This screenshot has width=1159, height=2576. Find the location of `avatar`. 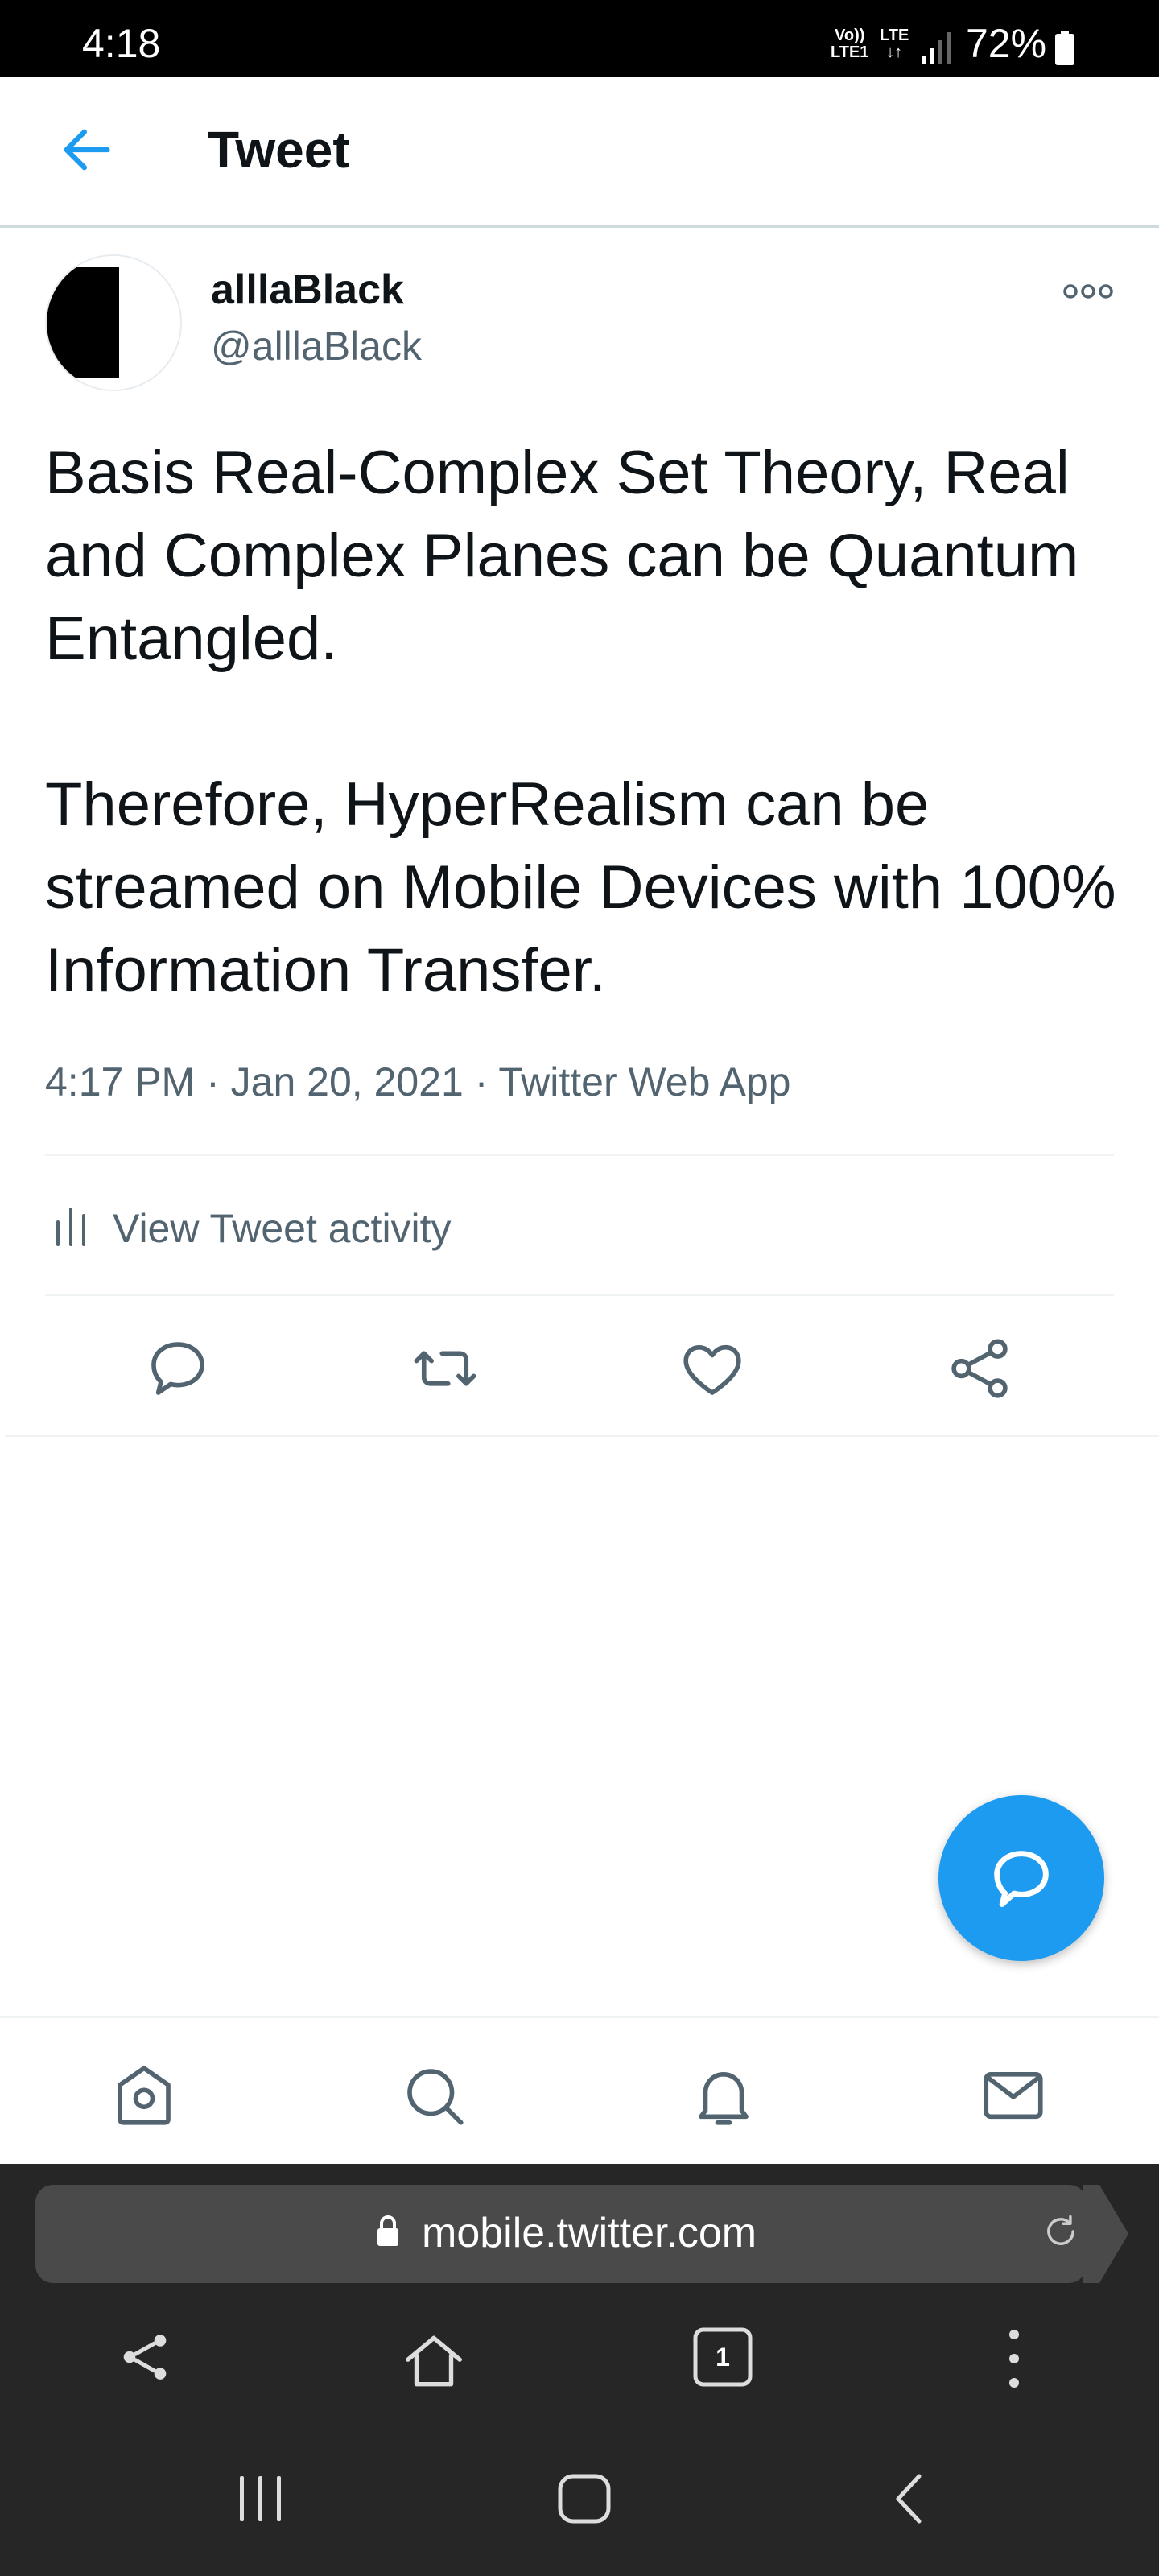

avatar is located at coordinates (113, 322).